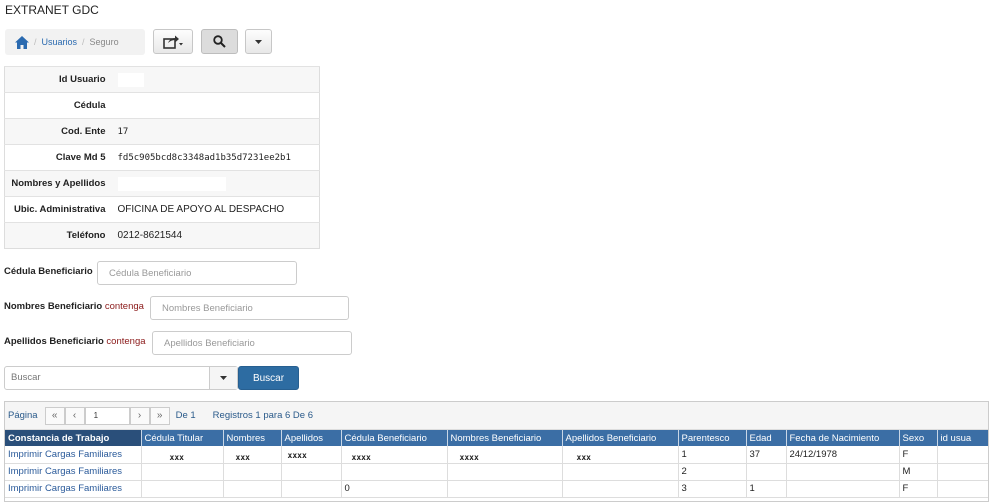 The height and width of the screenshot is (502, 992). What do you see at coordinates (104, 42) in the screenshot?
I see `breadcrumb-item-seguro: Seguro` at bounding box center [104, 42].